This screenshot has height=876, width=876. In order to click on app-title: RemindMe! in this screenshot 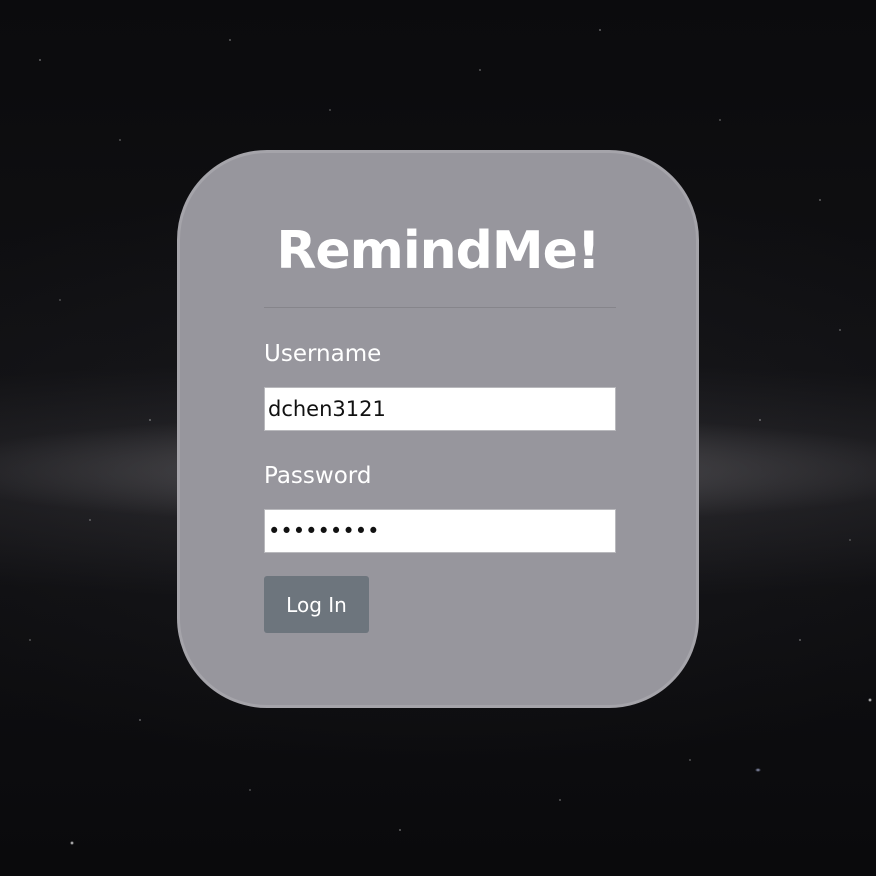, I will do `click(438, 251)`.